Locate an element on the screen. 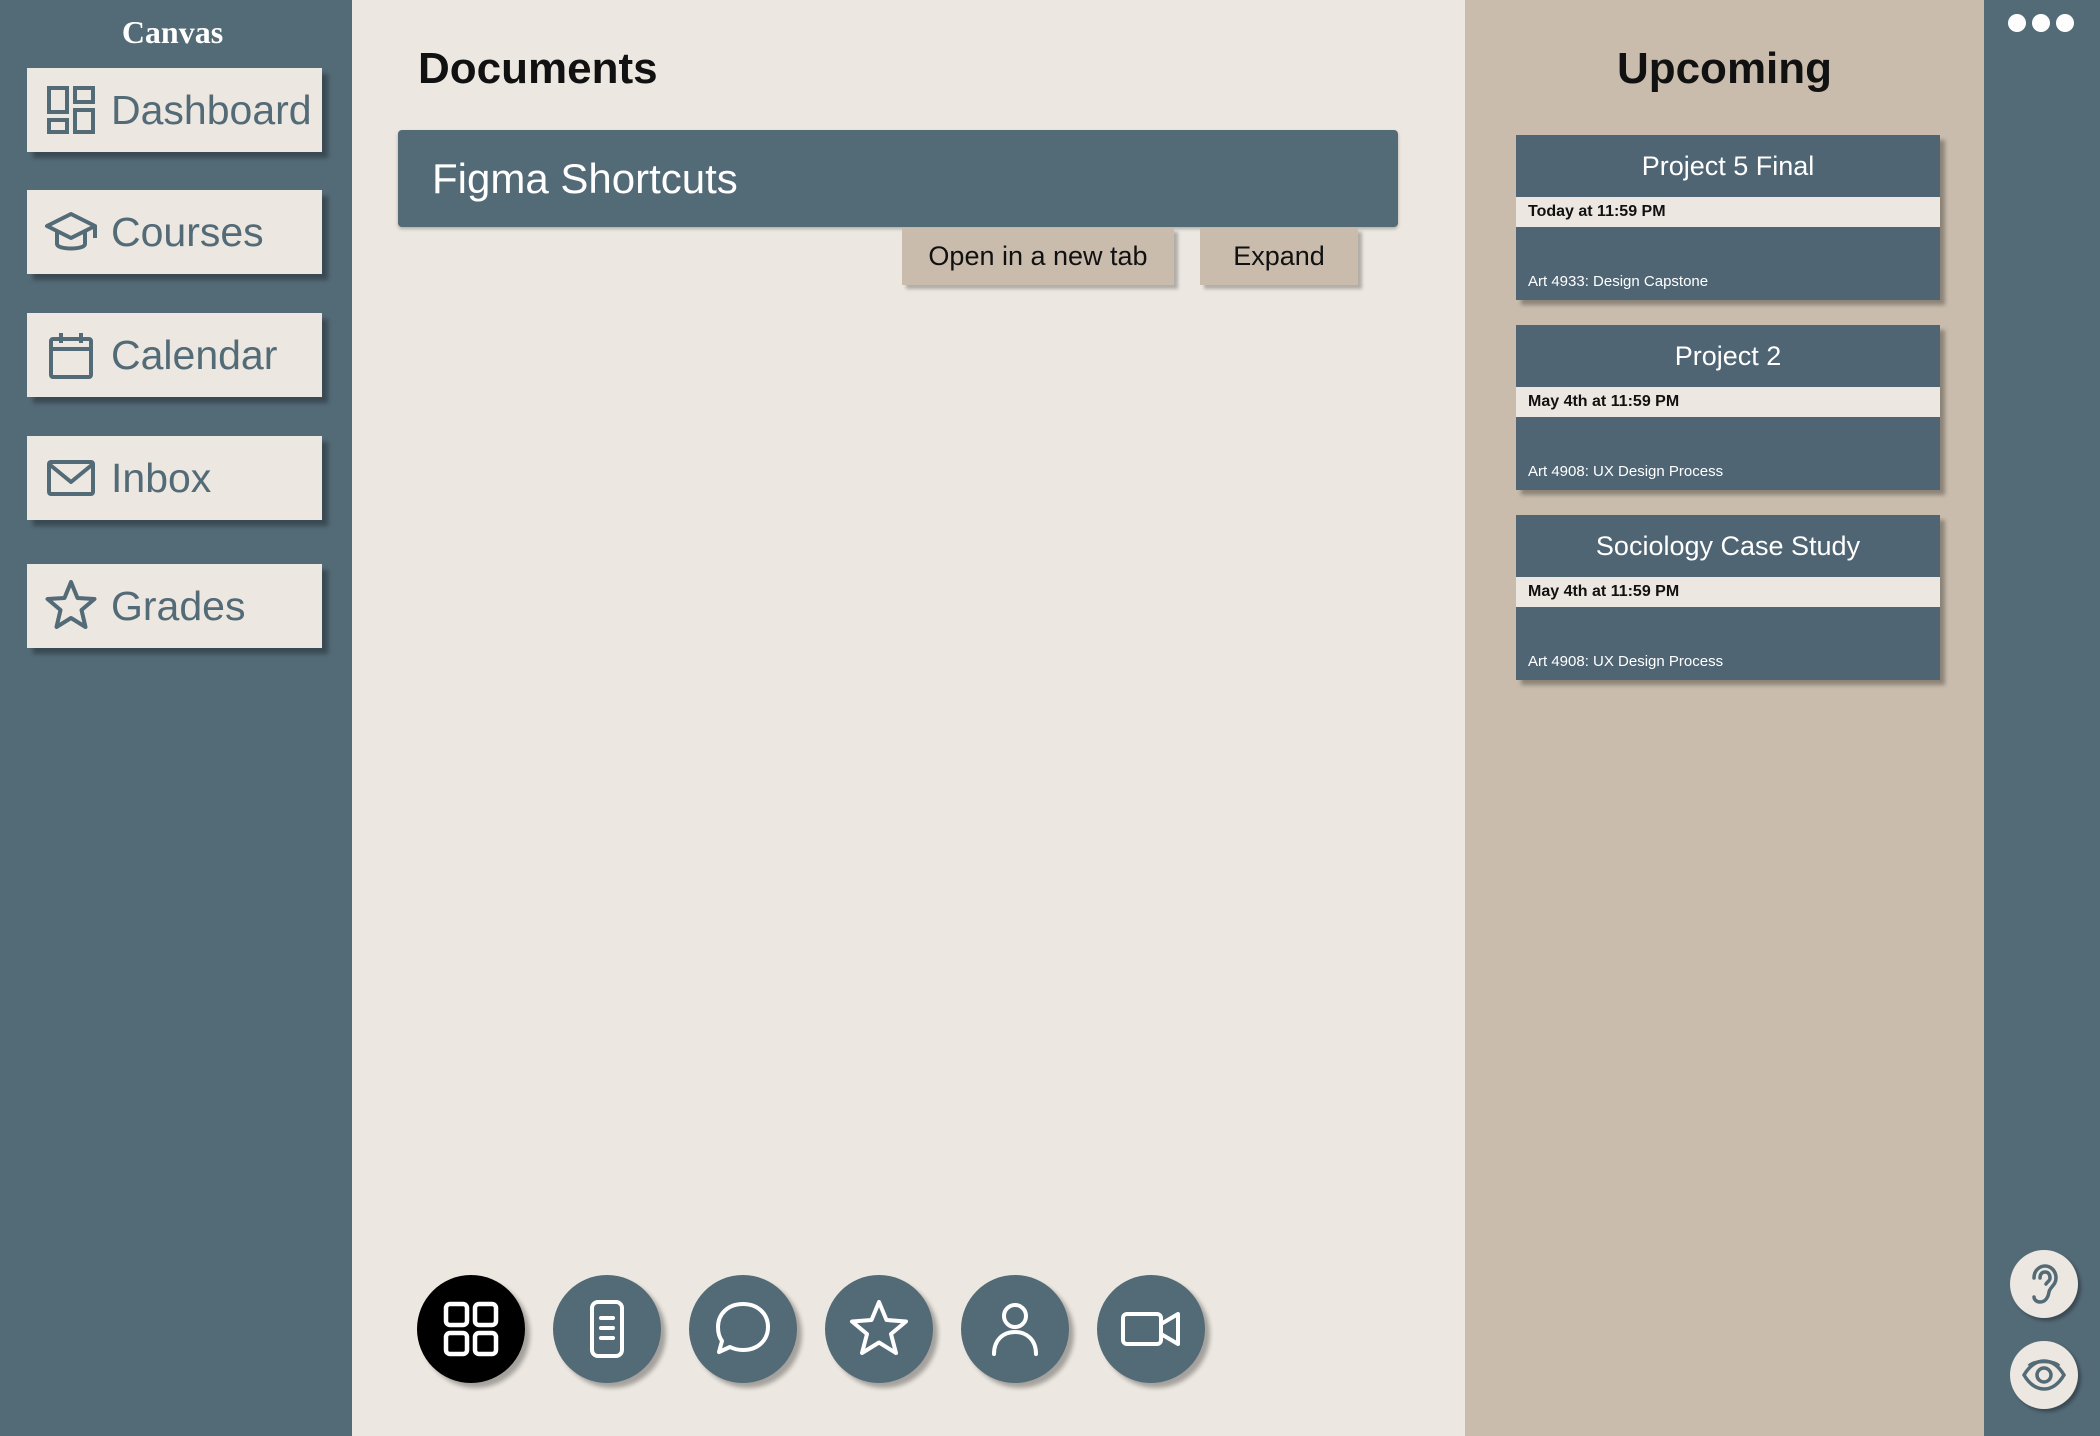  assignment-course: Art 4933: Design Capstone is located at coordinates (1618, 281).